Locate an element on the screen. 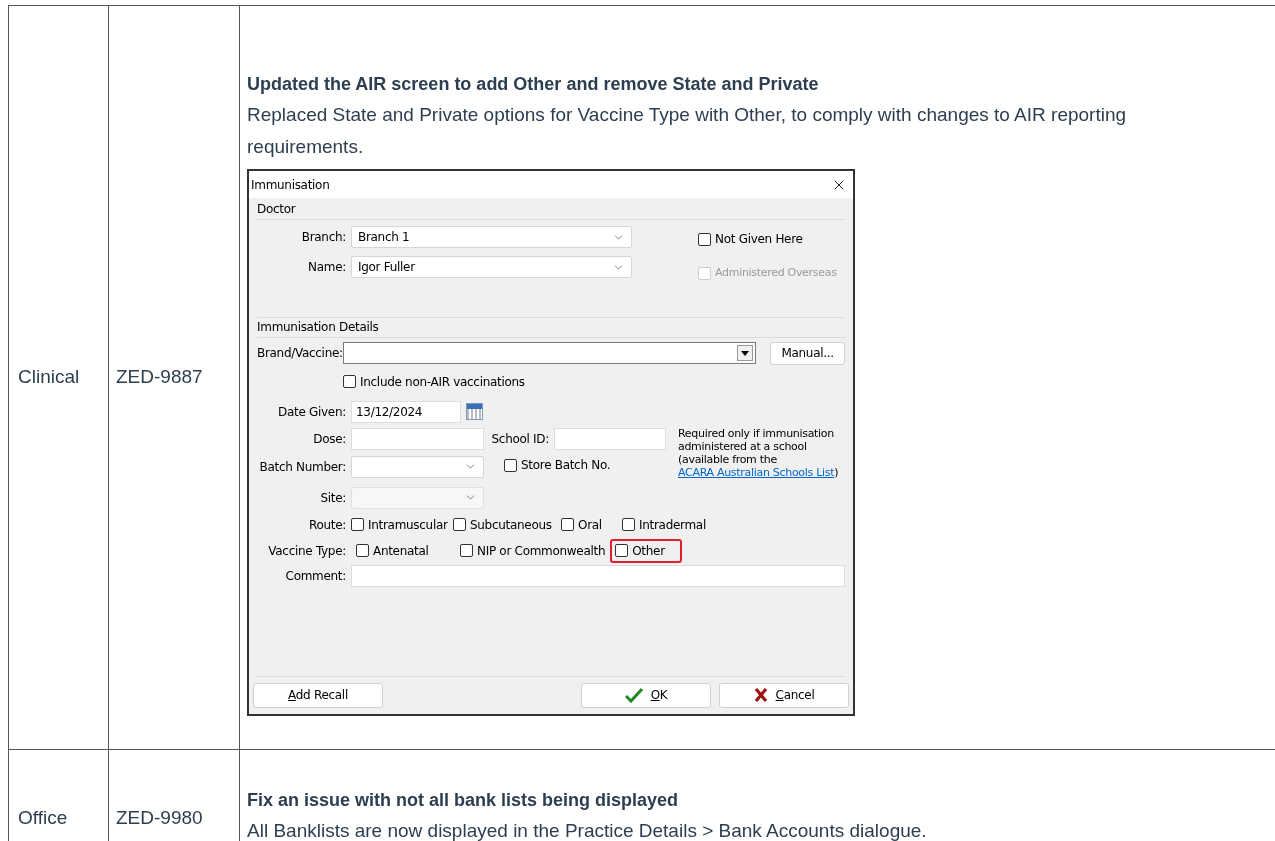 The height and width of the screenshot is (841, 1275). checkbox-label: Intramuscular is located at coordinates (408, 525).